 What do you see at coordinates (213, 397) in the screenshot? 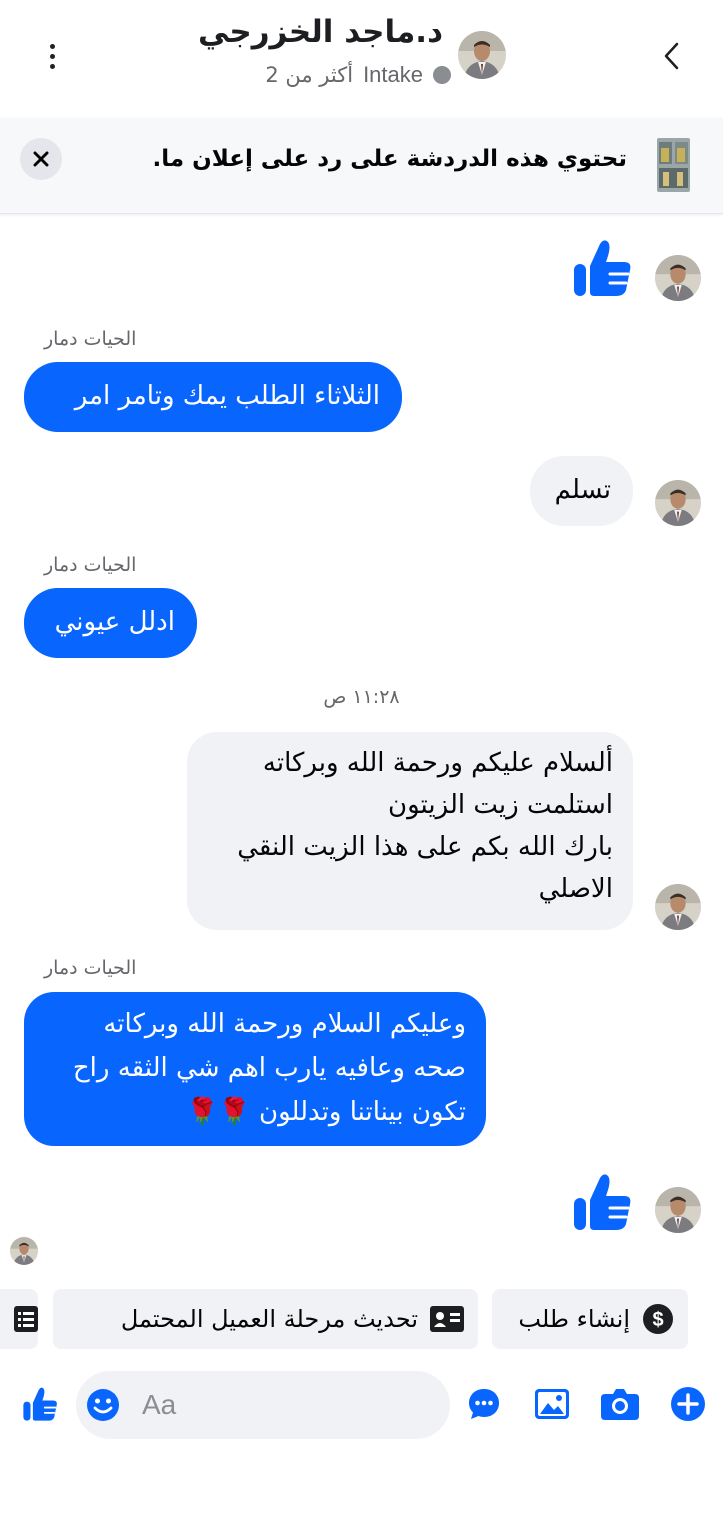
I see `outgoing-message: الثلاثاء الطلب يمك وتامر امر` at bounding box center [213, 397].